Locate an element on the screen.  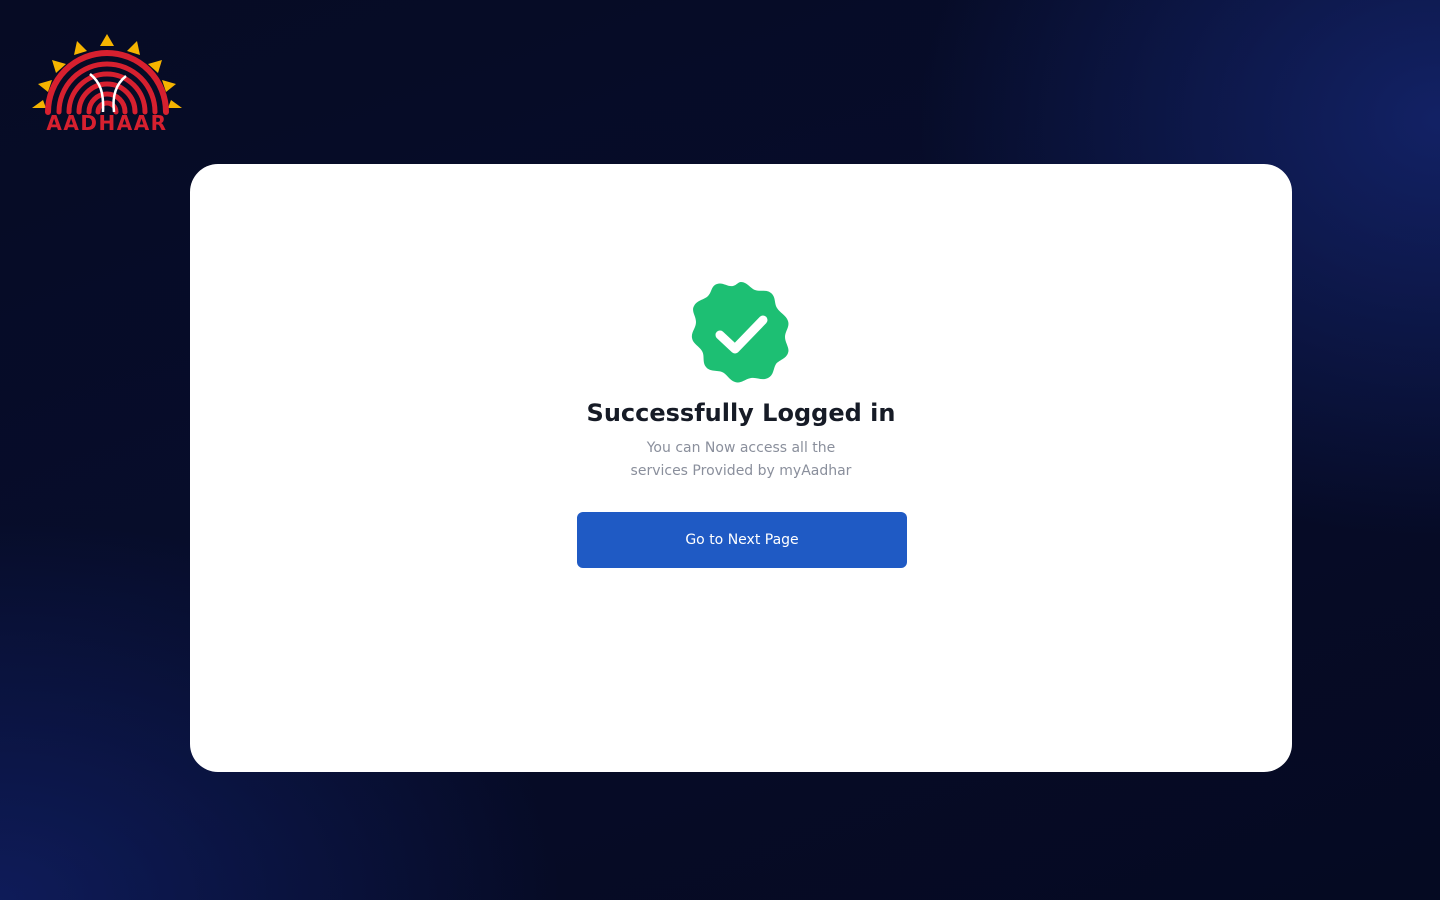
aadhaar-sun-fingerprint-icon is located at coordinates (107, 74).